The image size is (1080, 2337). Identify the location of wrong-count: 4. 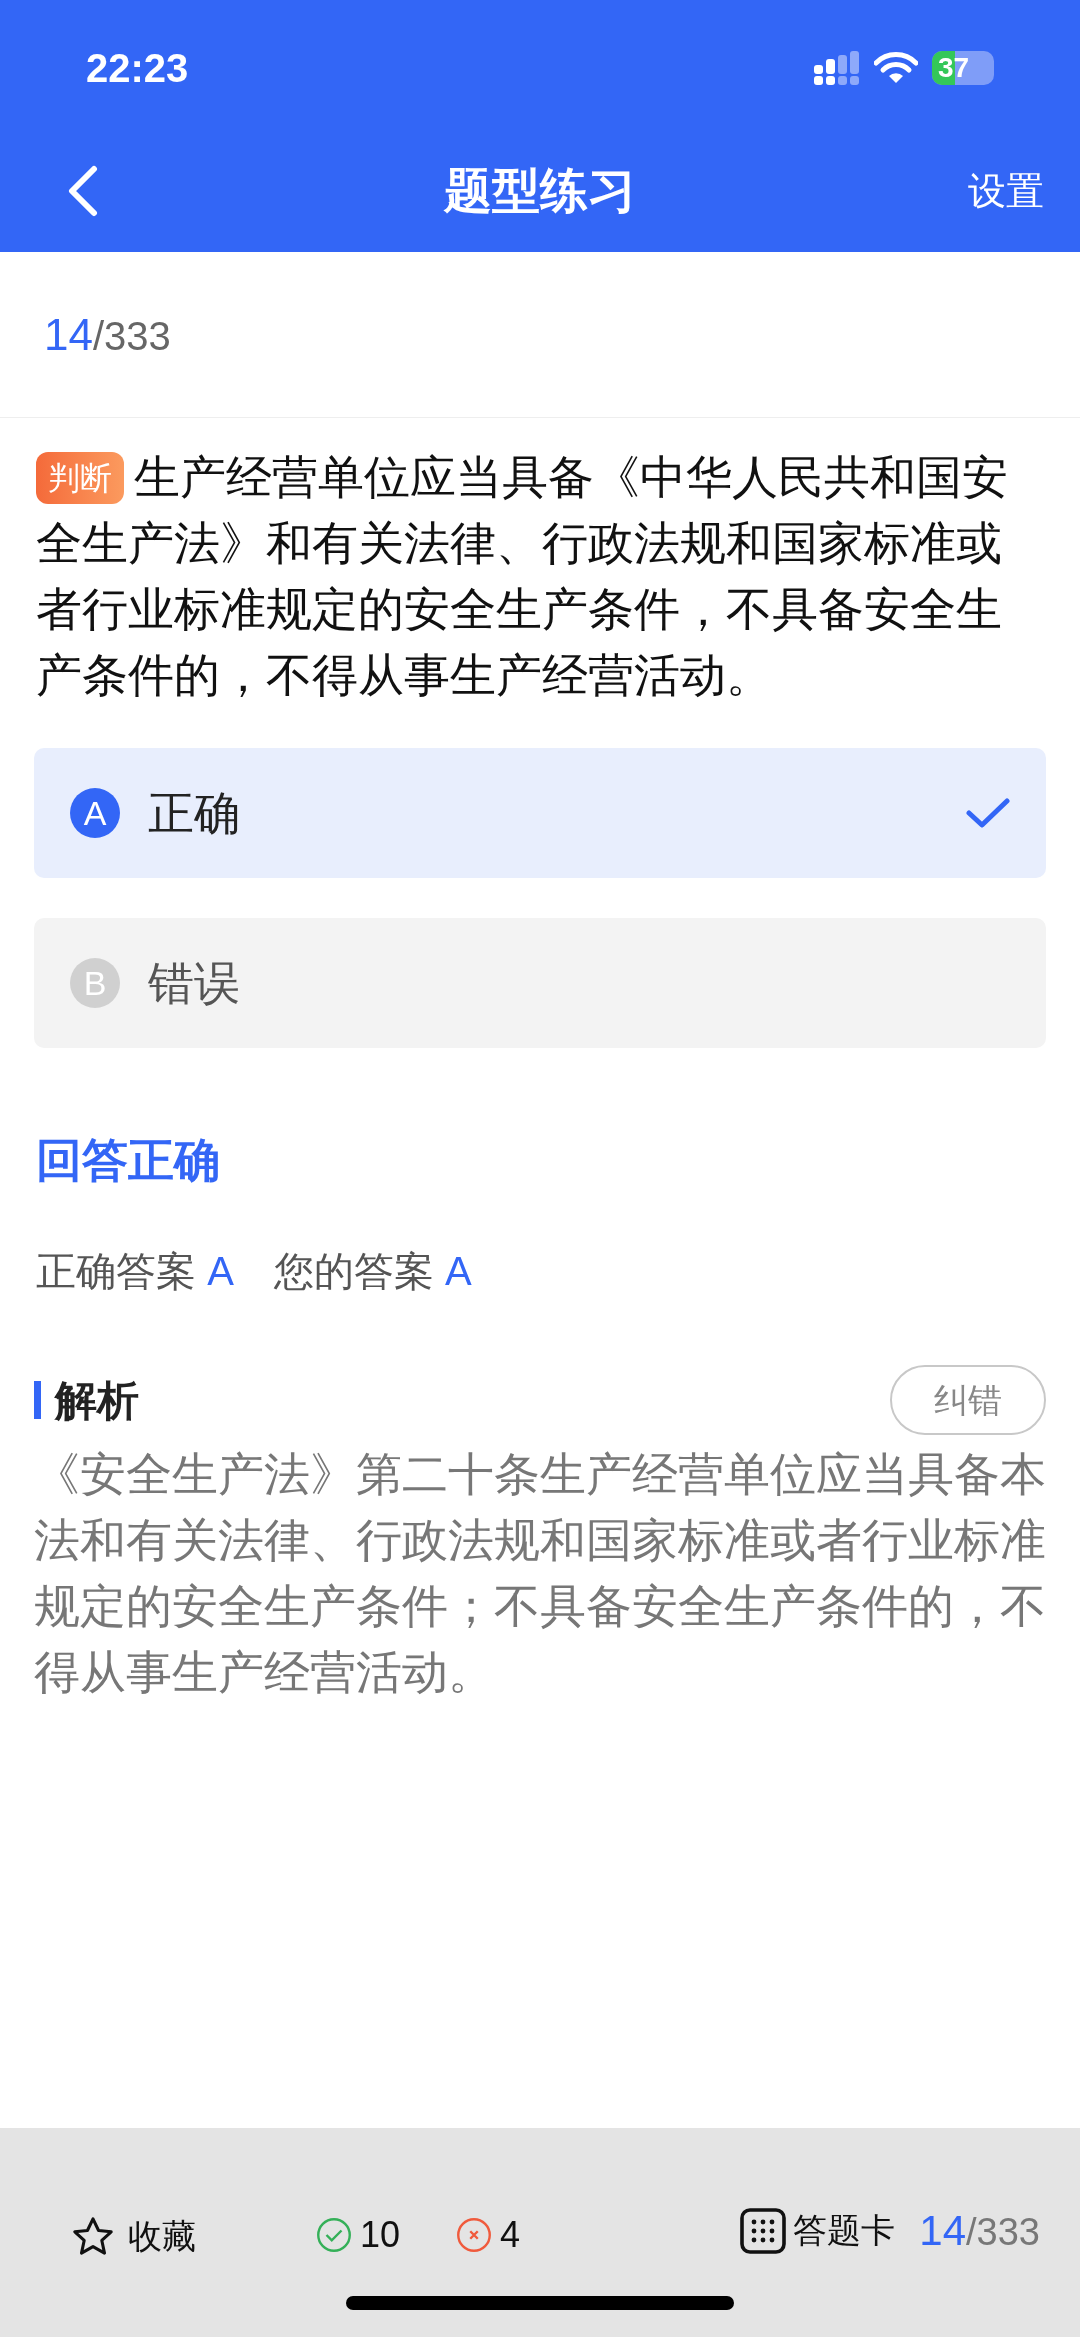
(510, 2235).